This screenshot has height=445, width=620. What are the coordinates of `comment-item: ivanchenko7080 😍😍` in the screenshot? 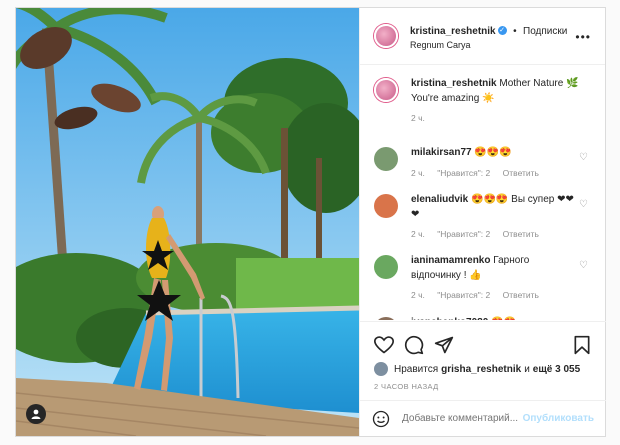 It's located at (483, 318).